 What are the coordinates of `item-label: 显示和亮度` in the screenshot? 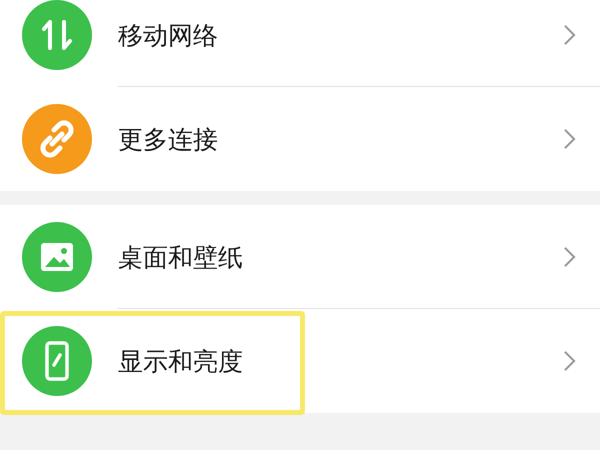 It's located at (181, 362).